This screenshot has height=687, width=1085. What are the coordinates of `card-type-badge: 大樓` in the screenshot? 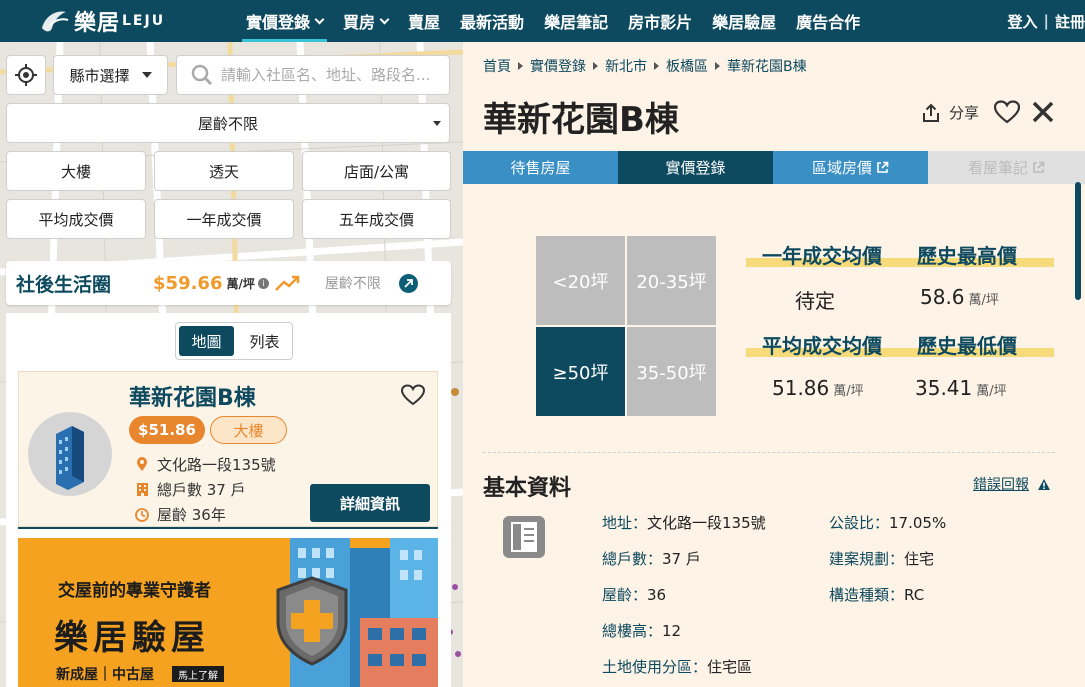 It's located at (248, 430).